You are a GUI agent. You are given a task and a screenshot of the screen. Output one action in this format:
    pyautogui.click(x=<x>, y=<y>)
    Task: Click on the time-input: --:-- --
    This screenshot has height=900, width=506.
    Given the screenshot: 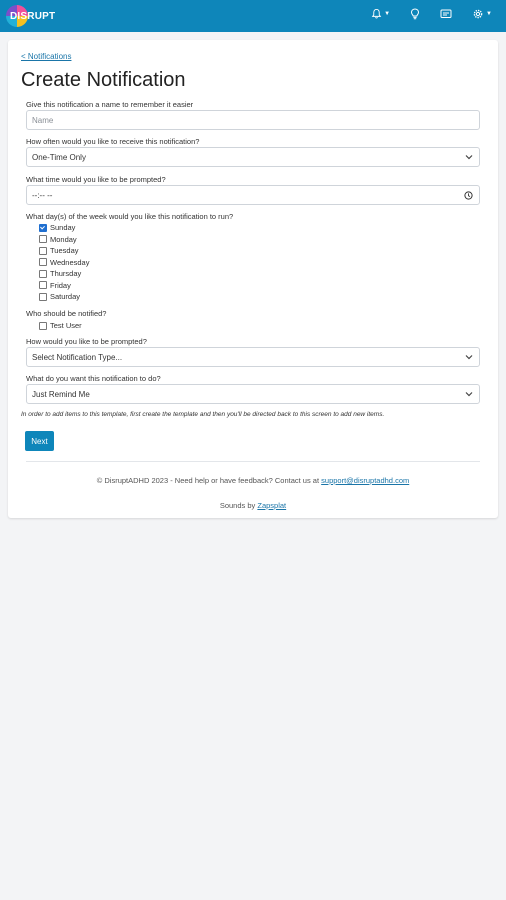 What is the action you would take?
    pyautogui.click(x=253, y=195)
    